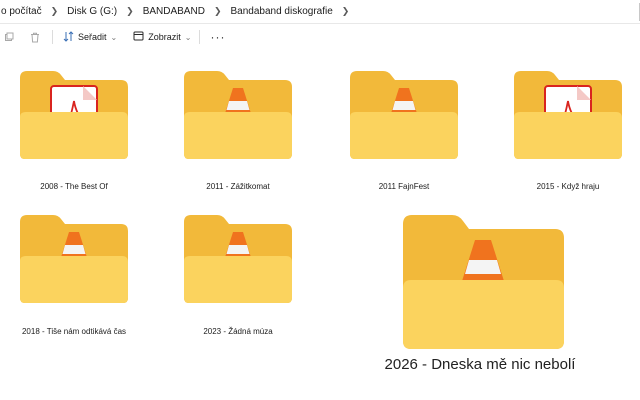 The image size is (640, 400). I want to click on folder-item: 2008 - The Best Of, so click(74, 129).